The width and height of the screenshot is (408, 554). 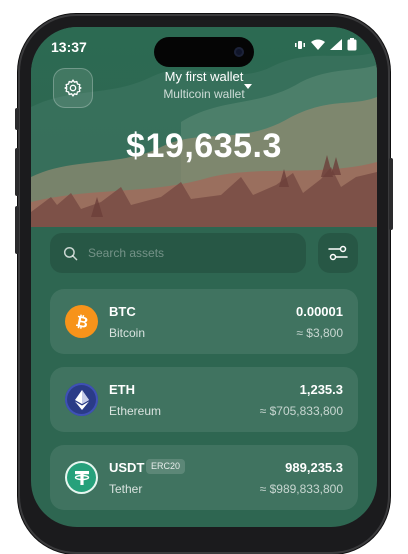 I want to click on wallet-type: Multicoin wallet, so click(x=204, y=94).